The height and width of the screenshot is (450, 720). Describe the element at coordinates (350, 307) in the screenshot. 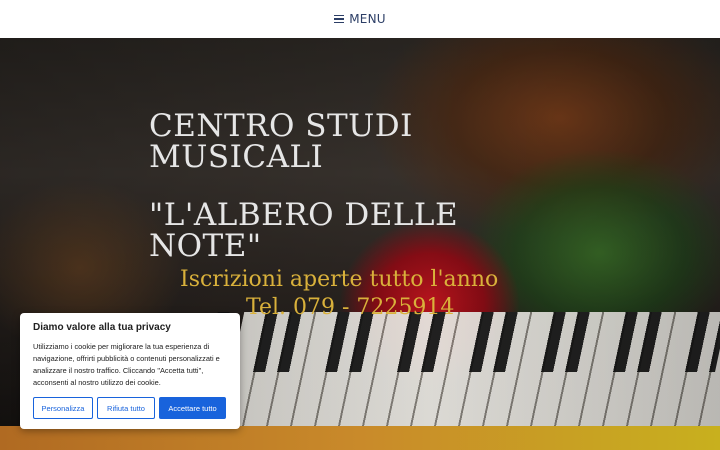

I see `hero-subtitle-phone: Tel. 079 - 7225914` at that location.